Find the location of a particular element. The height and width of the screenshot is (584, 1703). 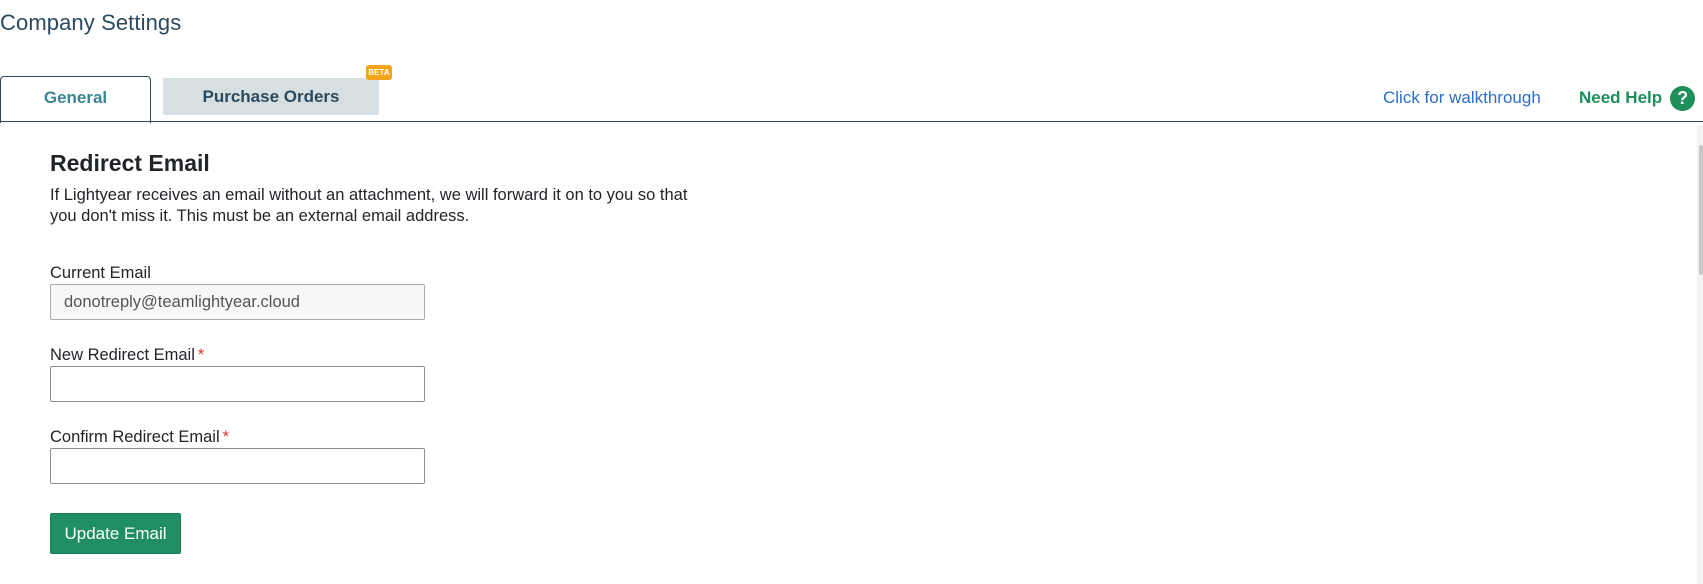

confirm-redirect-email-label: Confirm Redirect Email * is located at coordinates (139, 437).